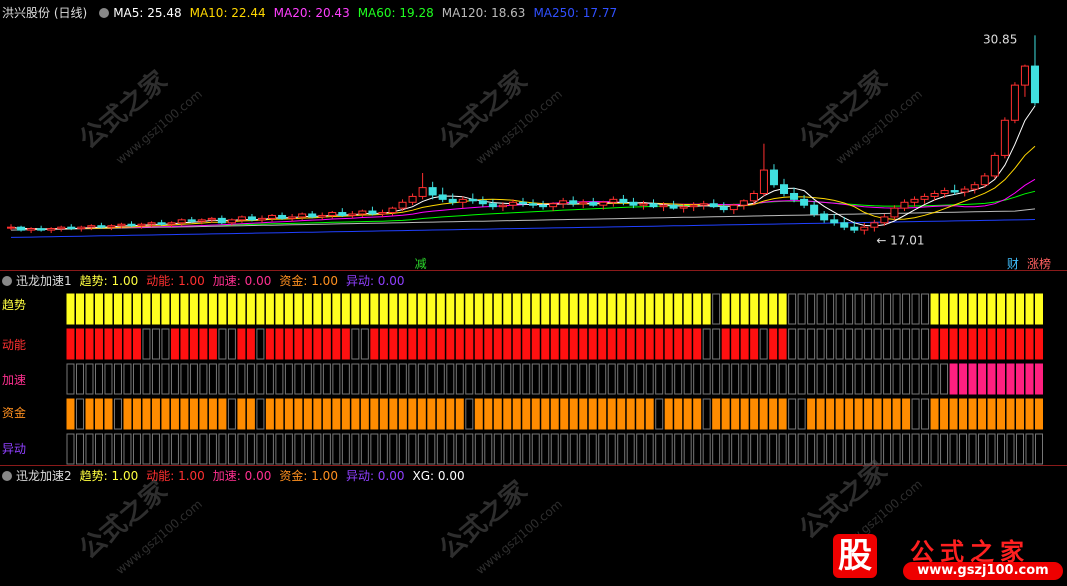  I want to click on ind2-xg: XG: 0.00, so click(438, 476).